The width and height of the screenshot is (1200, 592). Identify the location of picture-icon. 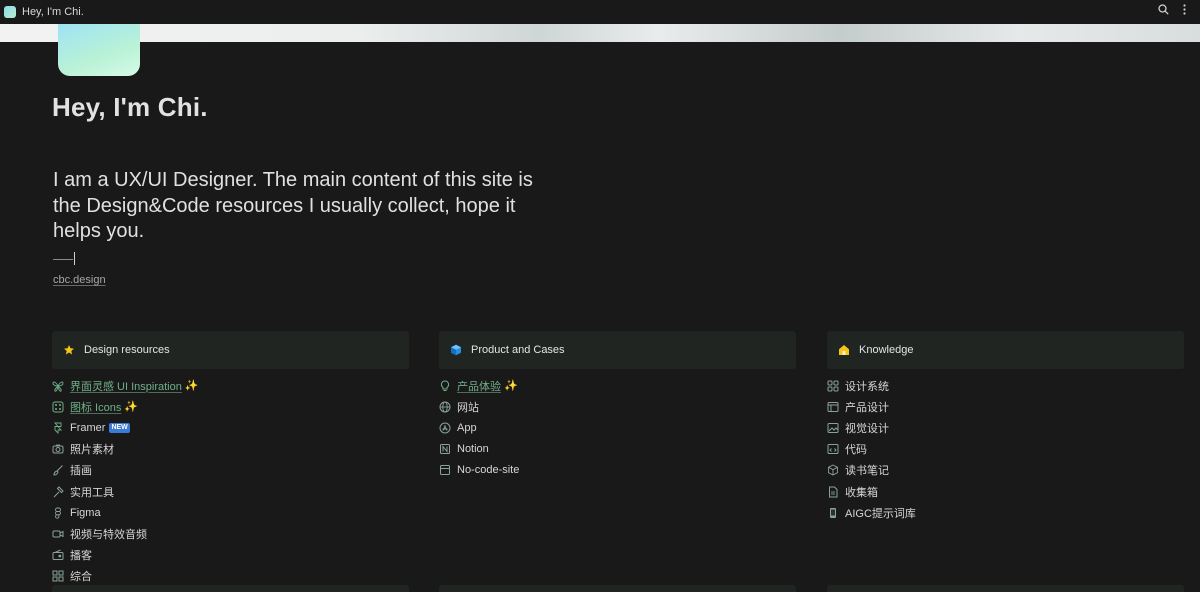
(833, 428).